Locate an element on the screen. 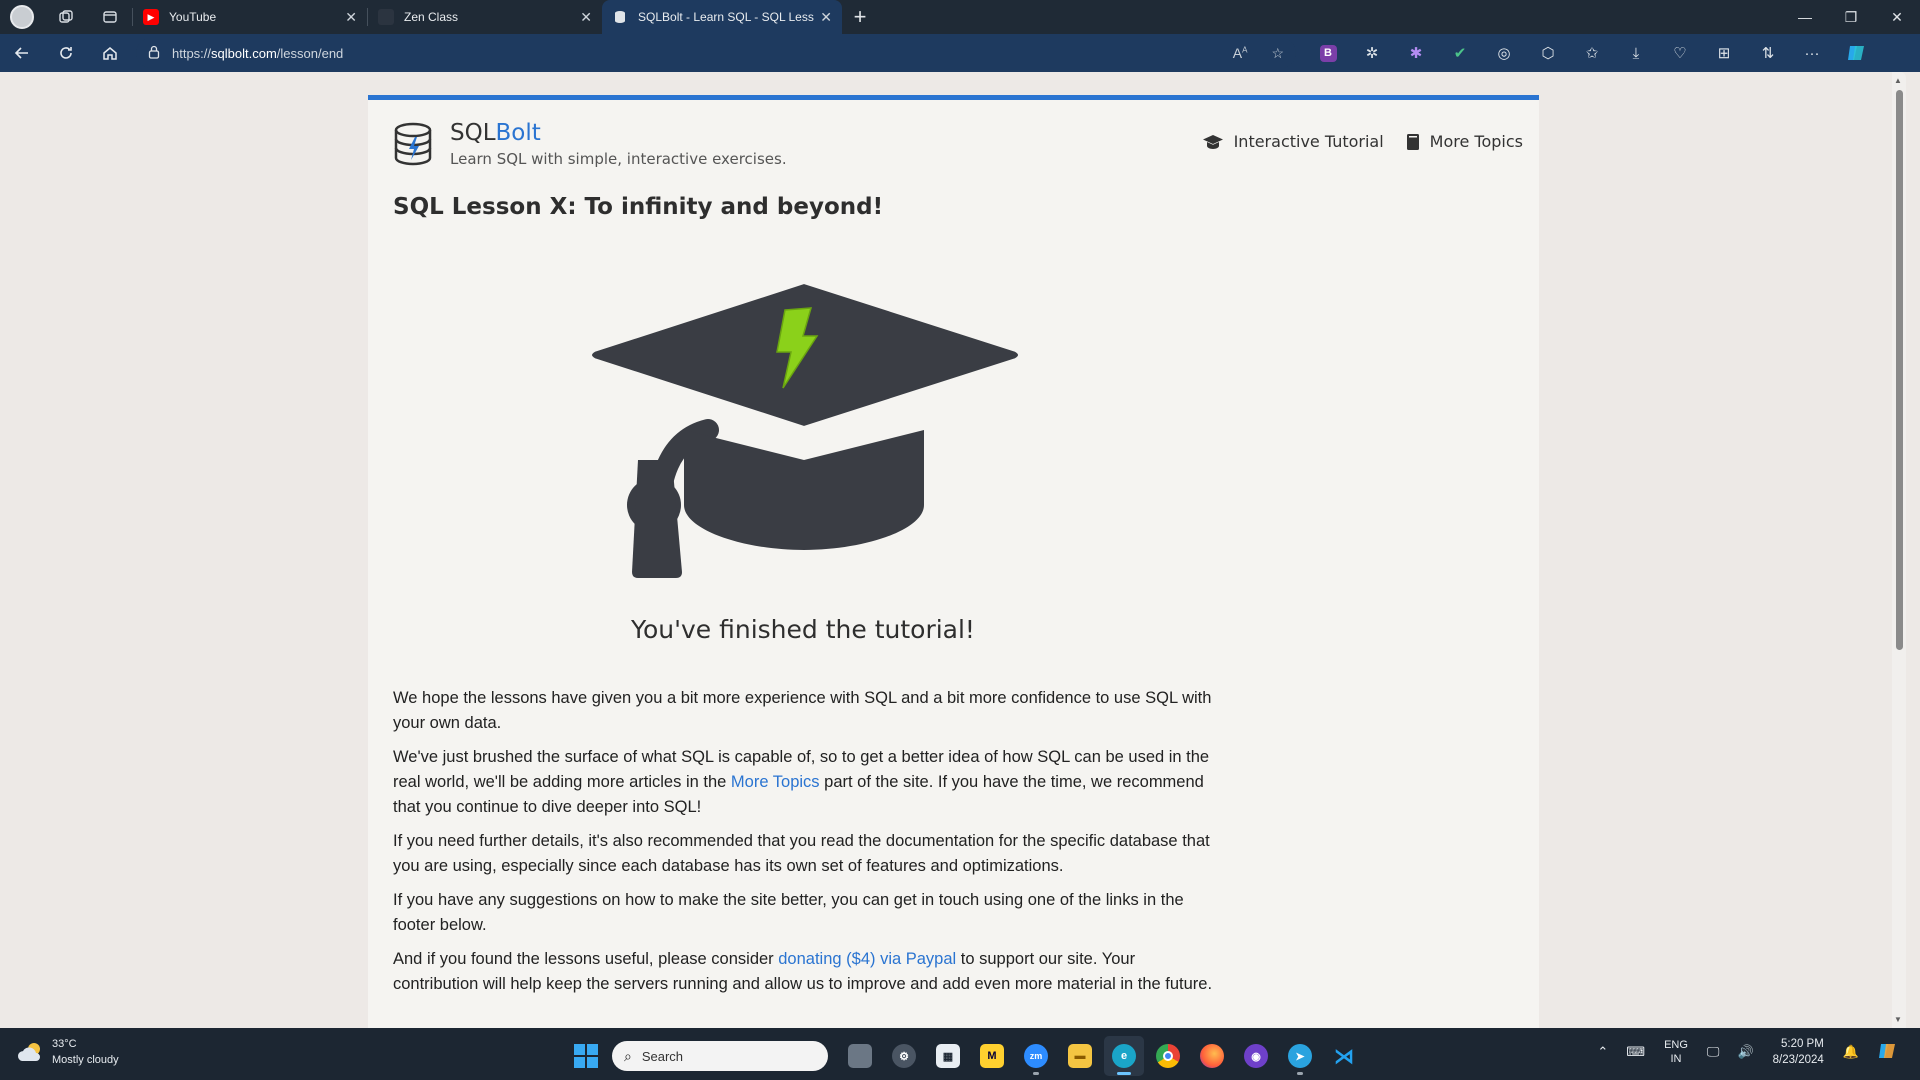 Image resolution: width=1920 pixels, height=1080 pixels. restore-icon: ❐ is located at coordinates (1851, 17).